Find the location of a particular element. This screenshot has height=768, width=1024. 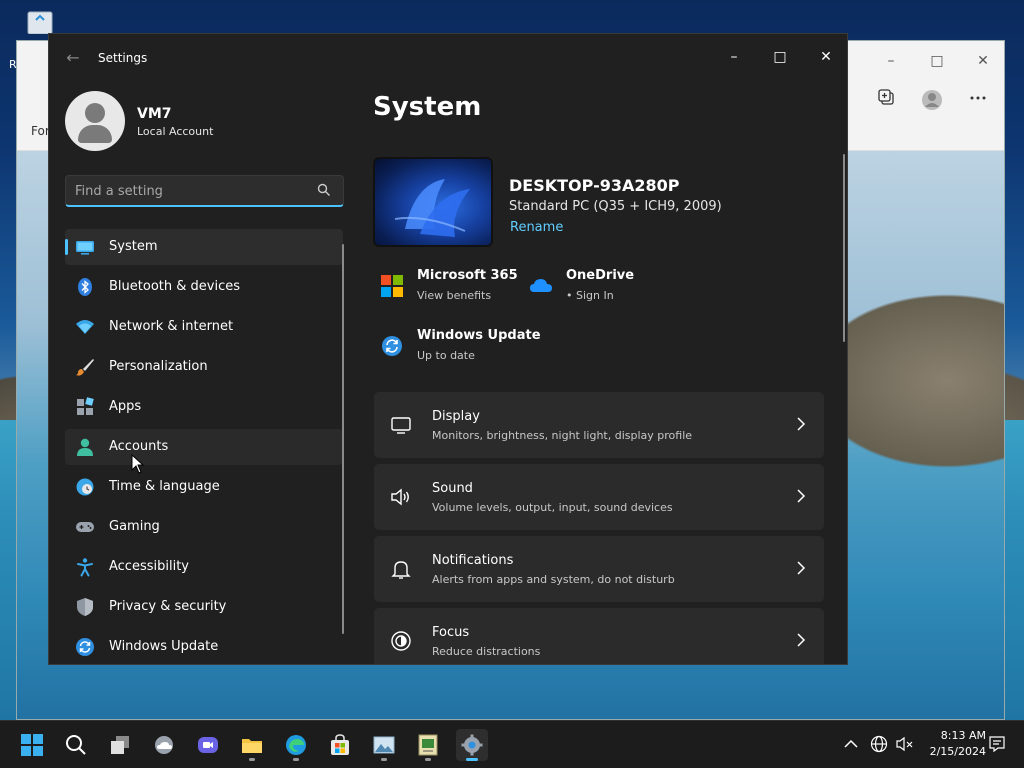

update-icon is located at coordinates (85, 647).